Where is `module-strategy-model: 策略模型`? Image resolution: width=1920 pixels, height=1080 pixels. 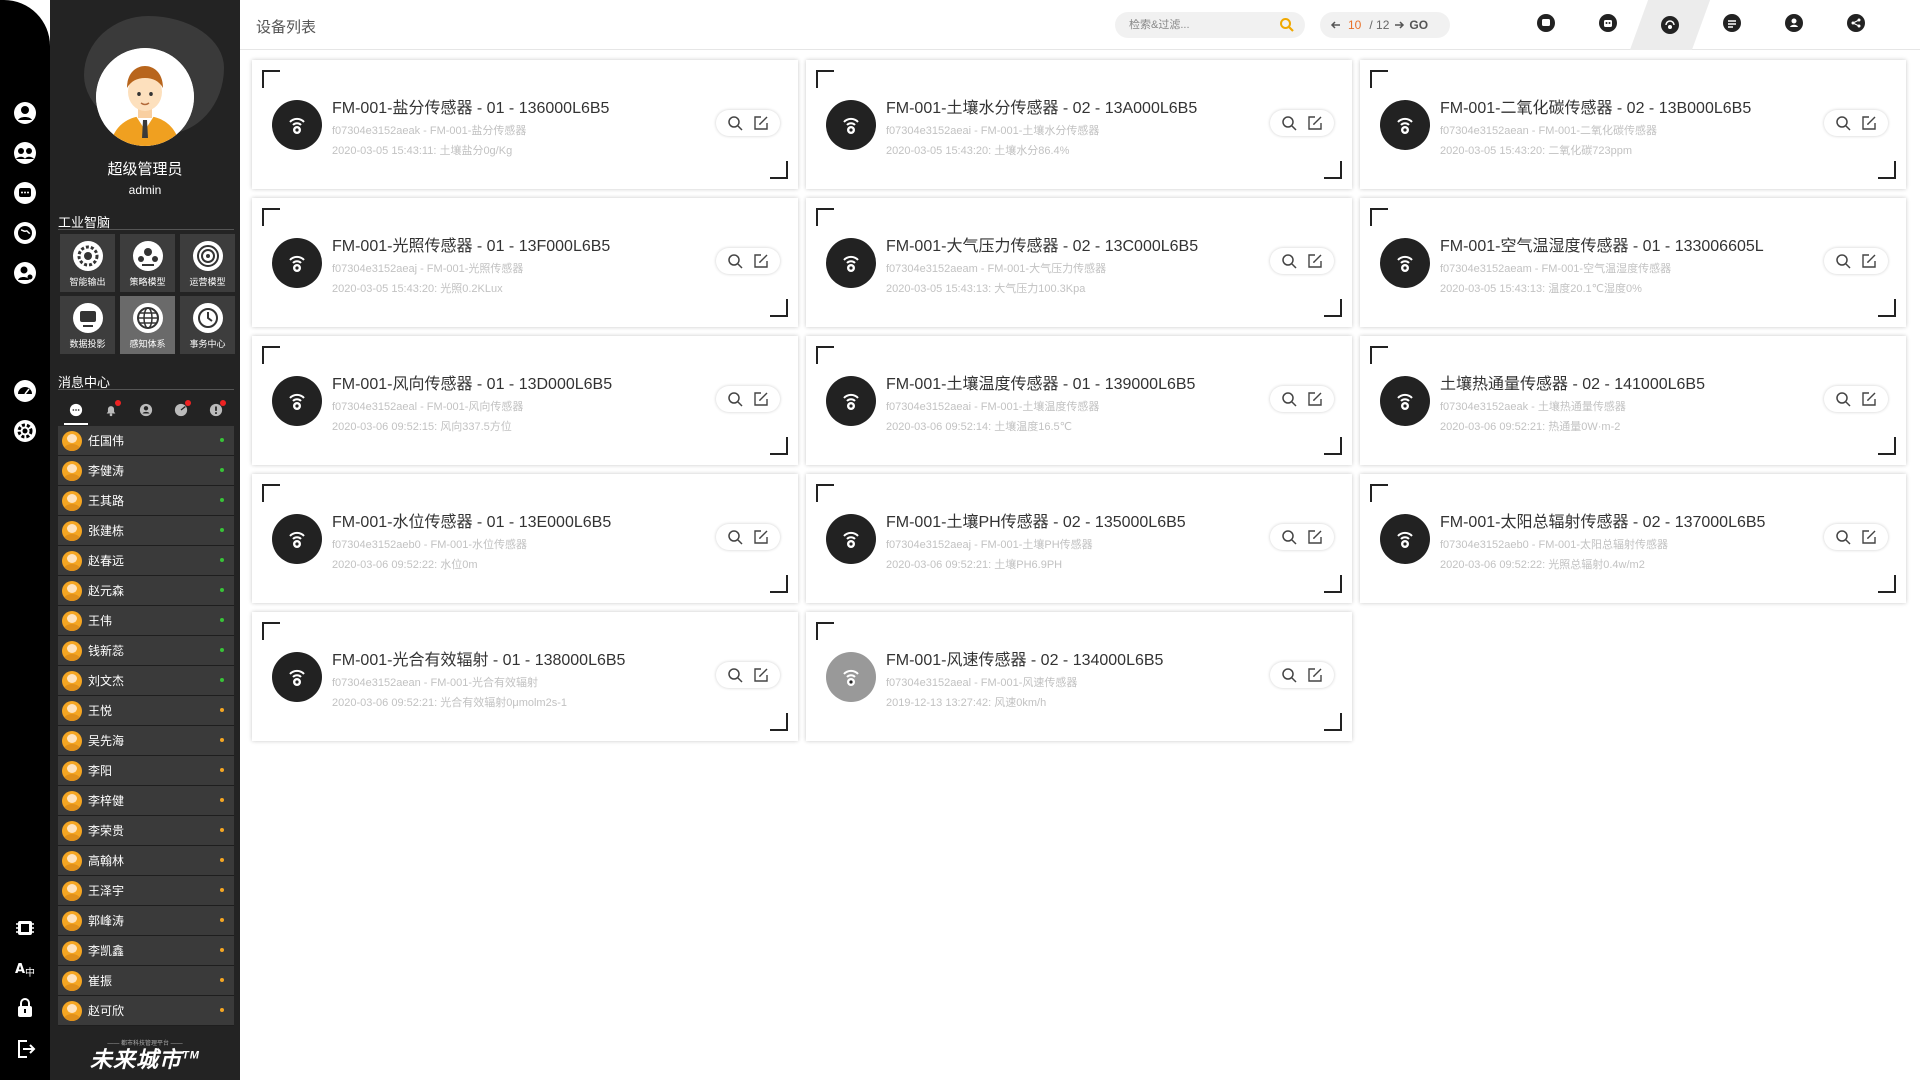
module-strategy-model: 策略模型 is located at coordinates (147, 263).